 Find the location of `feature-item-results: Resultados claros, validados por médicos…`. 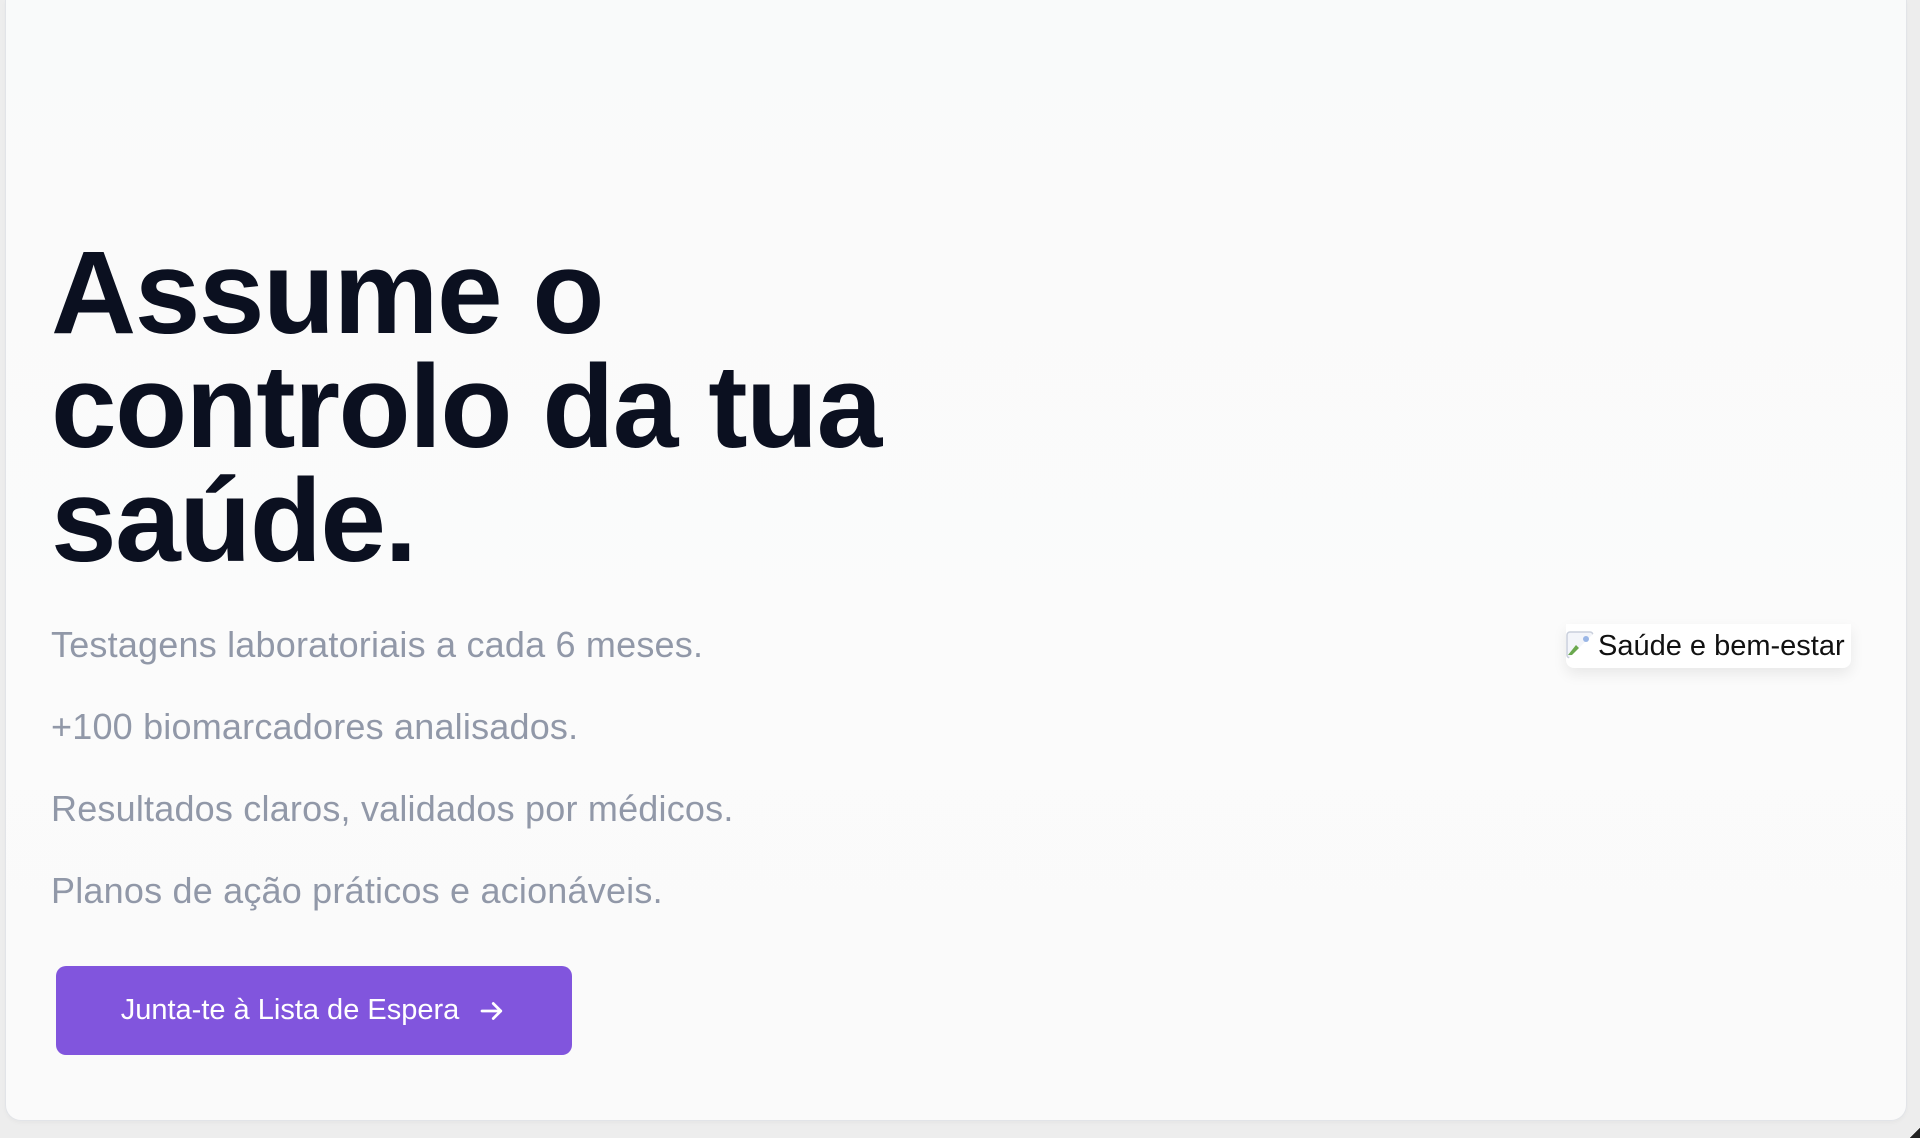

feature-item-results: Resultados claros, validados por médicos… is located at coordinates (392, 808).